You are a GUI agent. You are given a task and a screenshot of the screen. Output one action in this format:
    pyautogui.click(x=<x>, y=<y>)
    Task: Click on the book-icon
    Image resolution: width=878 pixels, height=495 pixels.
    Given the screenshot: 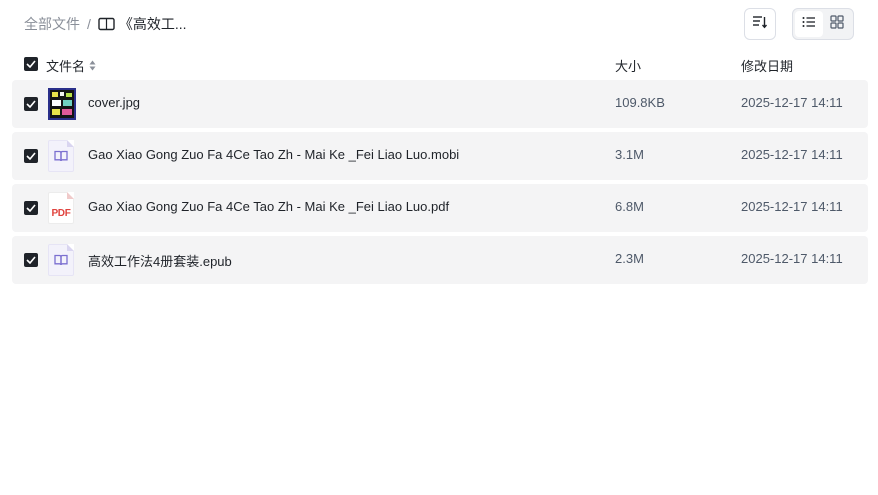 What is the action you would take?
    pyautogui.click(x=106, y=24)
    